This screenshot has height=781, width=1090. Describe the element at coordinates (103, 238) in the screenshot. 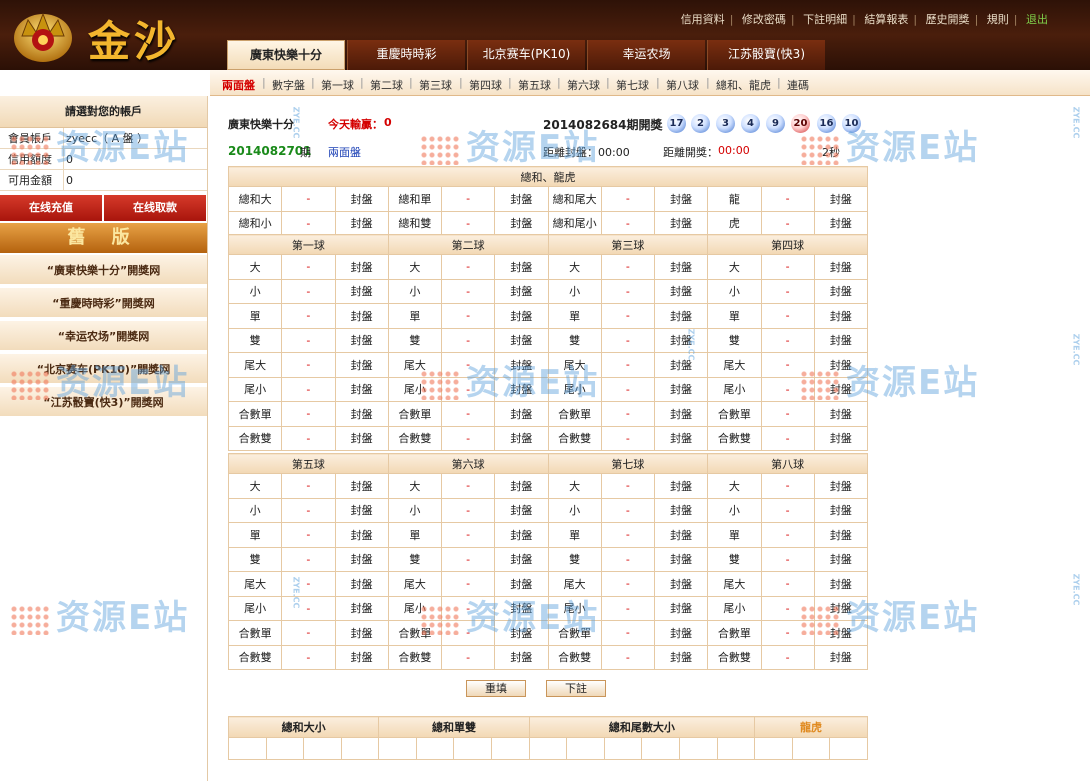

I see `old-version-button: 舊 版` at that location.